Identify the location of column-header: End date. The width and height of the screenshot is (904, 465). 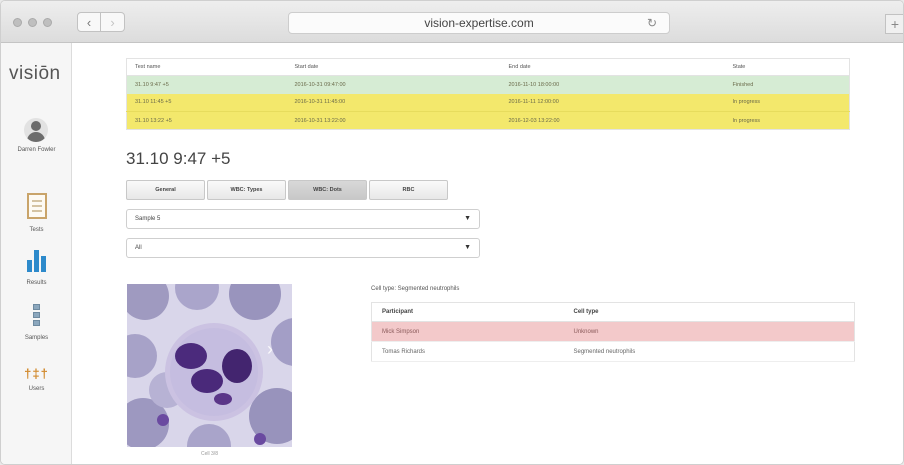
(612, 67).